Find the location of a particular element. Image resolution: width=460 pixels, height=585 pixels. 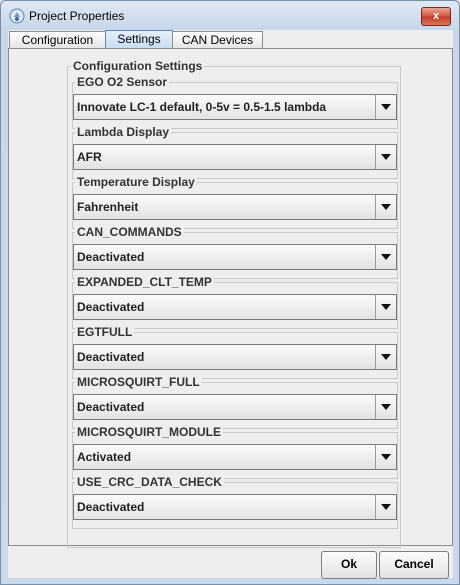

field-use-crc-data-check: USE_CRC_DATA_CHECK Deactivated is located at coordinates (235, 502).